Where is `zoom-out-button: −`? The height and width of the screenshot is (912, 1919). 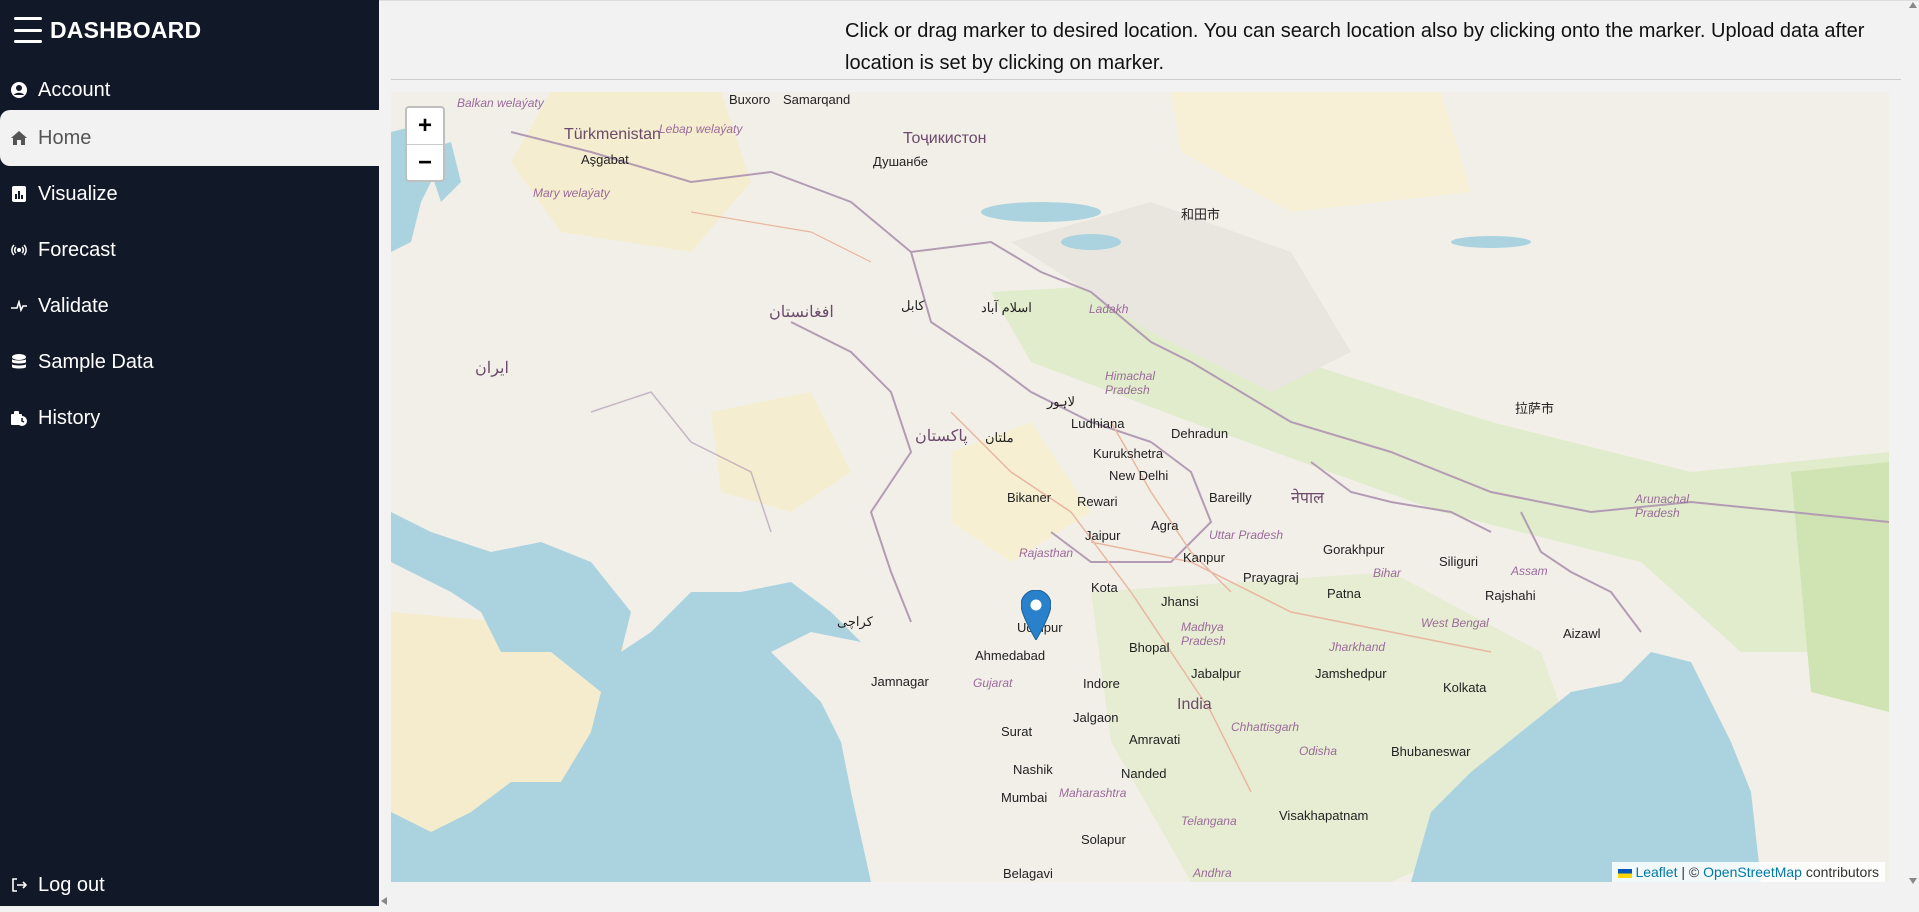 zoom-out-button: − is located at coordinates (425, 162).